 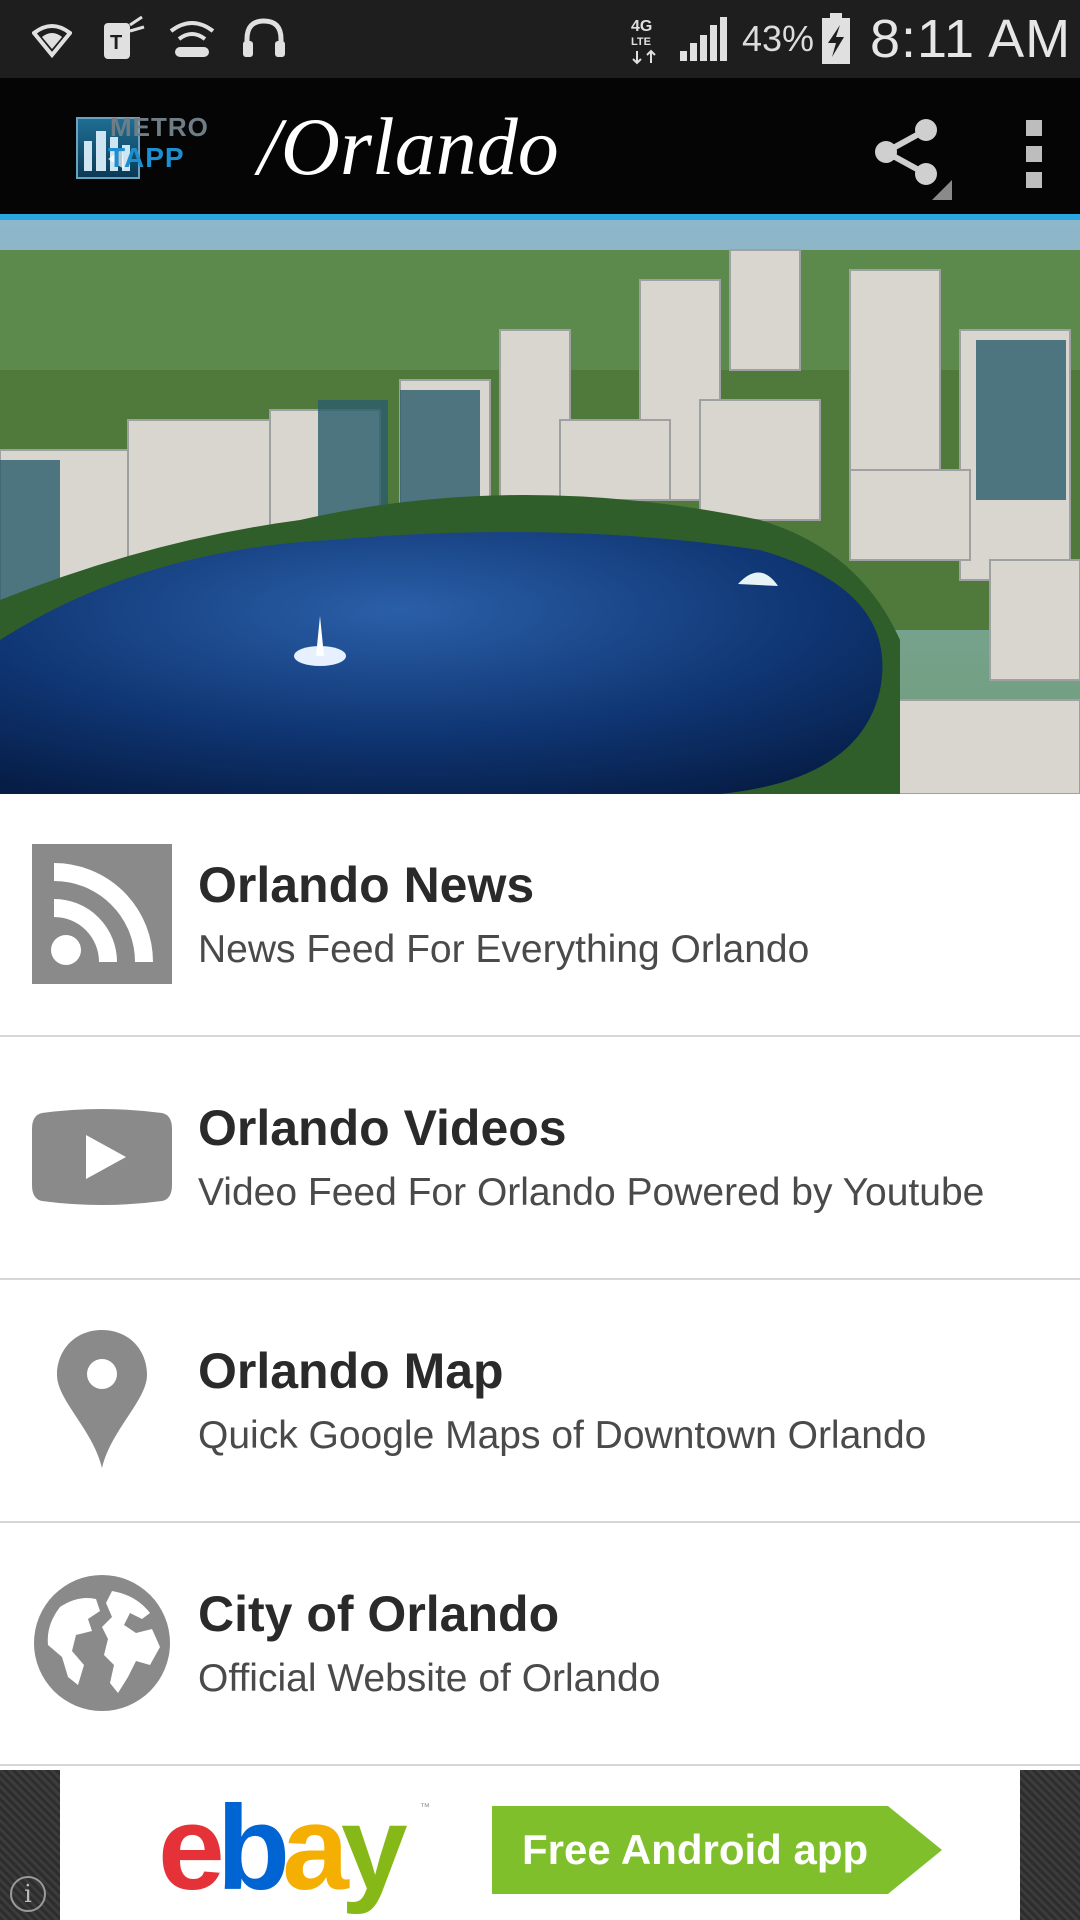 I want to click on svg-text: LTE, so click(x=641, y=42).